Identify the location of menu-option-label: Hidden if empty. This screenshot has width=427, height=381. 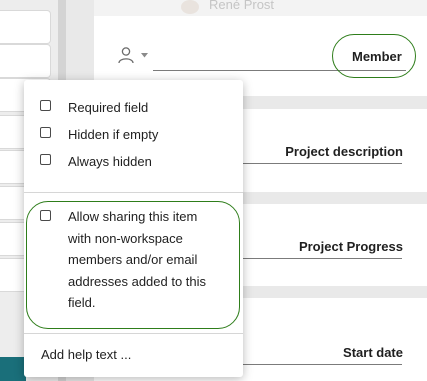
(113, 134).